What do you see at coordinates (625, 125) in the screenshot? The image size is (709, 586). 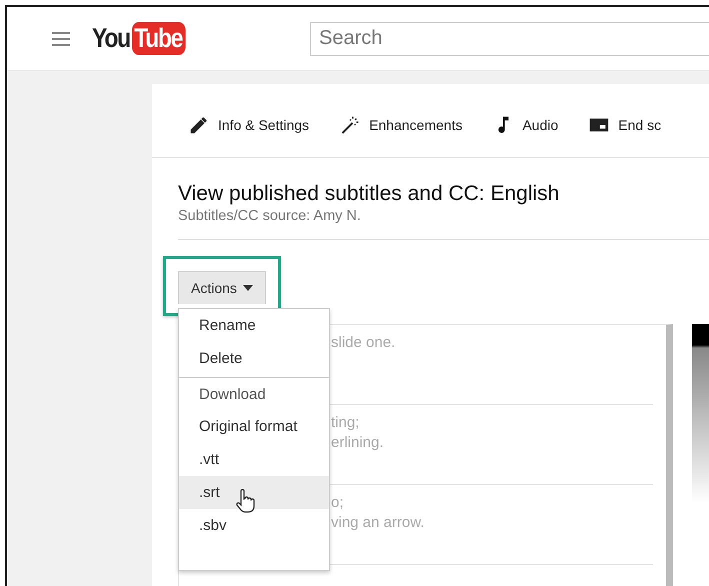 I see `tab: End sc` at bounding box center [625, 125].